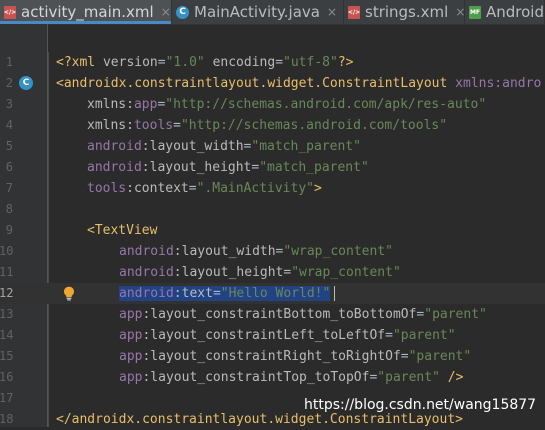 This screenshot has width=545, height=430. I want to click on attr-value: "Hello World!", so click(275, 293).